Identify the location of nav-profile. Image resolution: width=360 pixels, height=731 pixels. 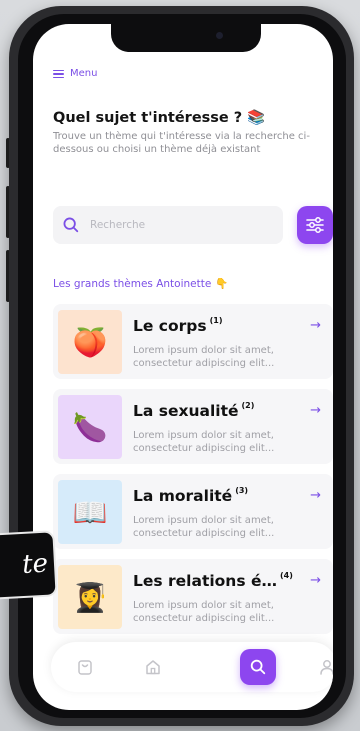
(321, 667).